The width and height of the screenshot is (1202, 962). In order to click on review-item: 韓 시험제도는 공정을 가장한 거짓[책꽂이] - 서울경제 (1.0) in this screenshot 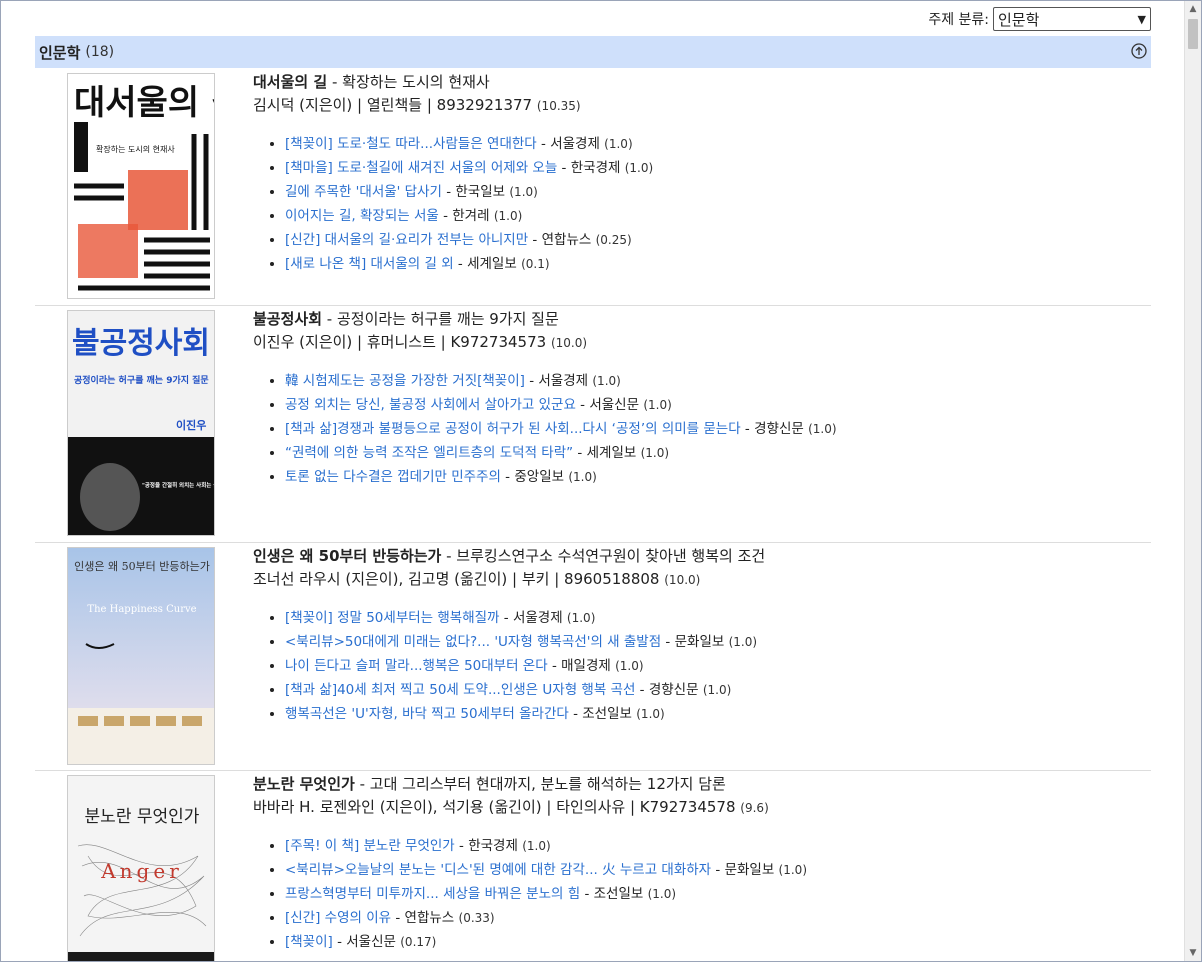, I will do `click(718, 381)`.